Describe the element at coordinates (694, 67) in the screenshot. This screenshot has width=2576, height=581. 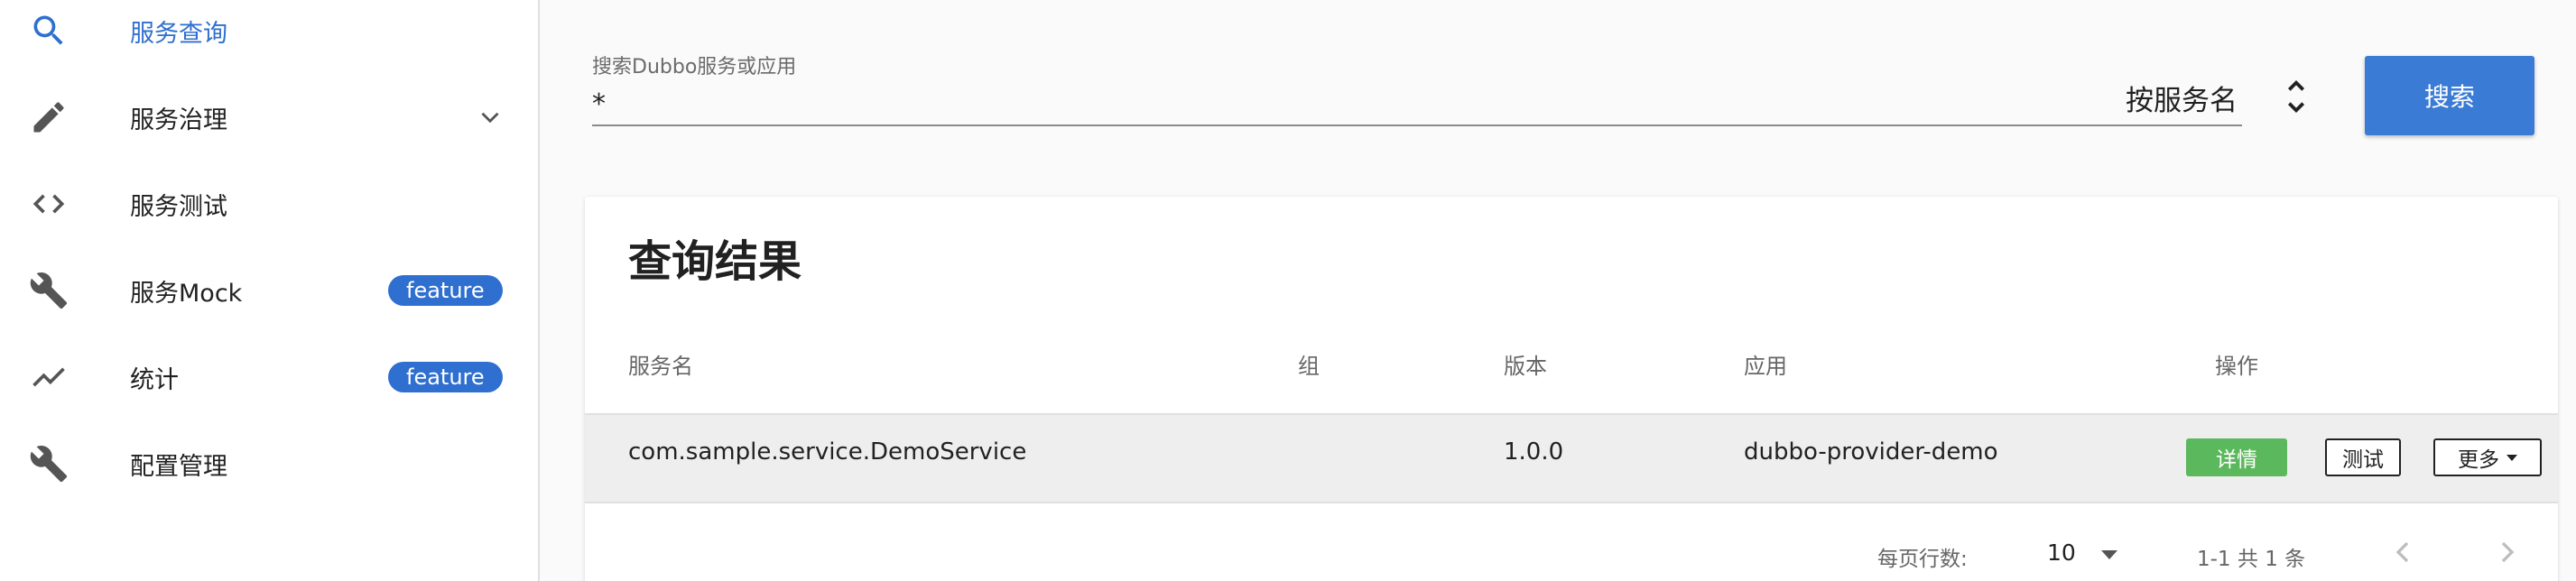
I see `search-label: 搜索Dubbo服务或应用` at that location.